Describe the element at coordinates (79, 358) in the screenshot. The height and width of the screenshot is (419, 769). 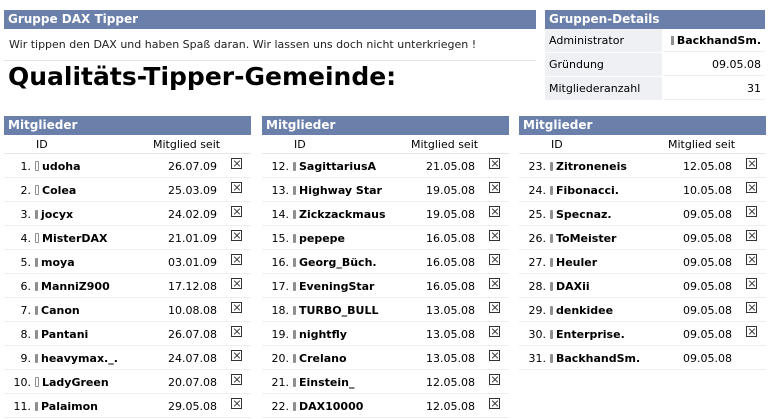
I see `member-name: heavymax._.` at that location.